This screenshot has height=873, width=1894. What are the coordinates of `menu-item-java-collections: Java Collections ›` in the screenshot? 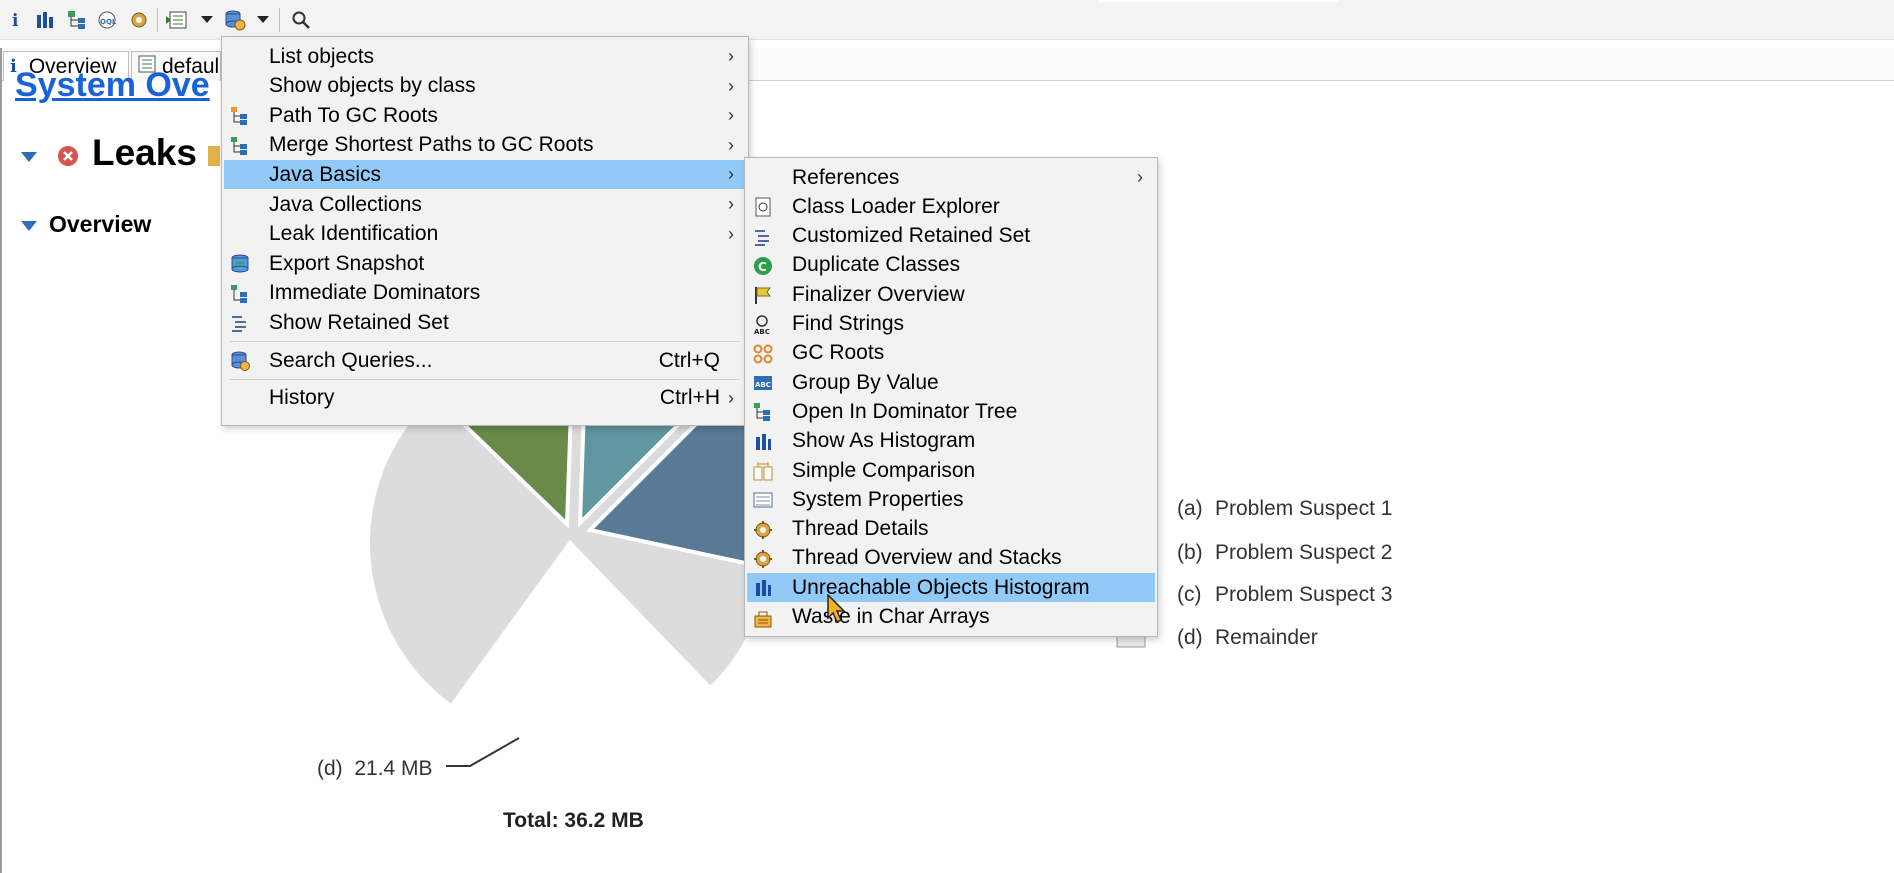 It's located at (485, 204).